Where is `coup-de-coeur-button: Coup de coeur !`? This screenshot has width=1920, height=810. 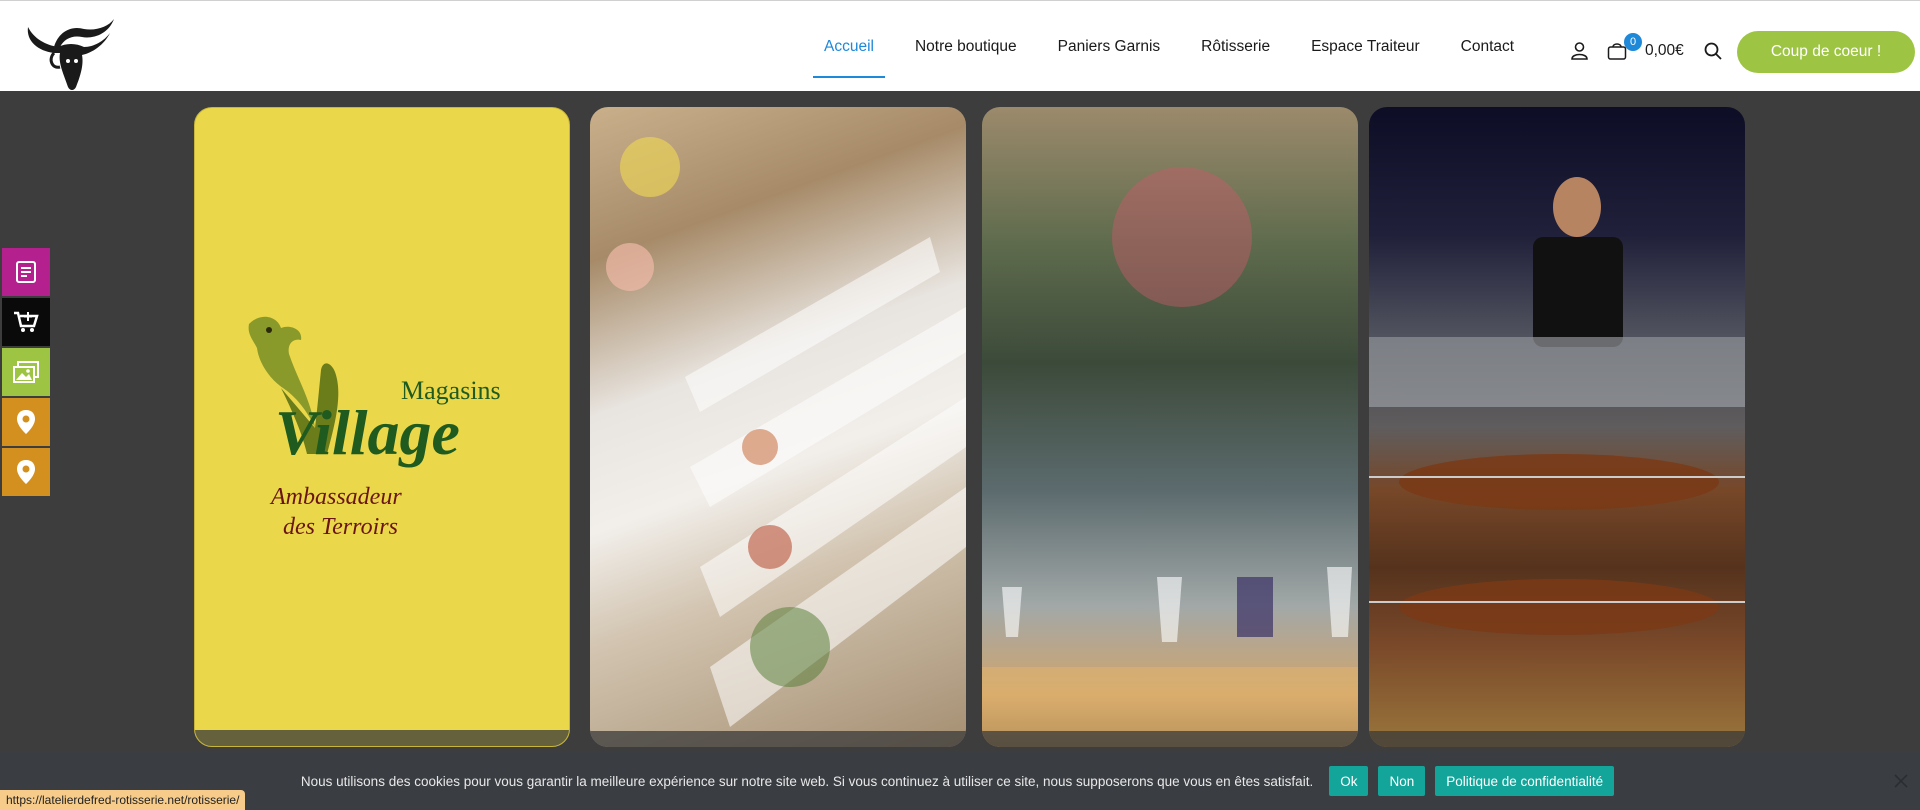 coup-de-coeur-button: Coup de coeur ! is located at coordinates (1826, 52).